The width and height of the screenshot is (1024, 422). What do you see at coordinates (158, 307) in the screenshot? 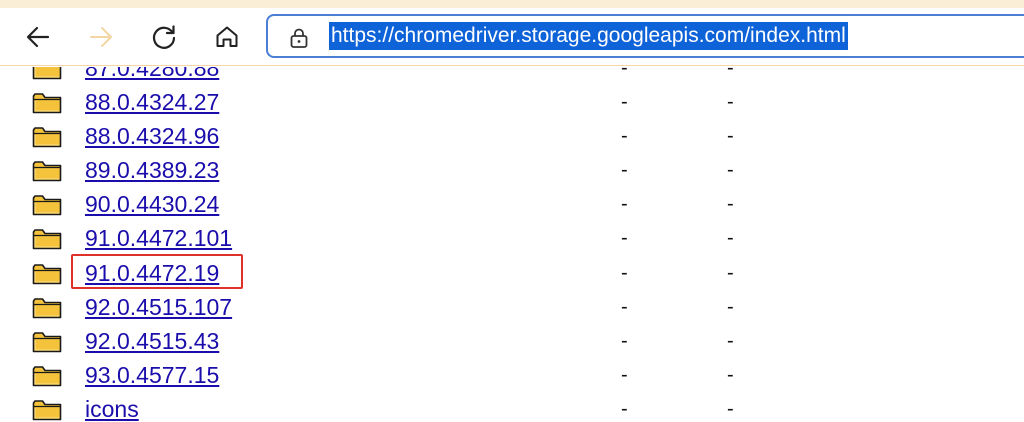
I see `folder-link: 92.0.4515.107` at bounding box center [158, 307].